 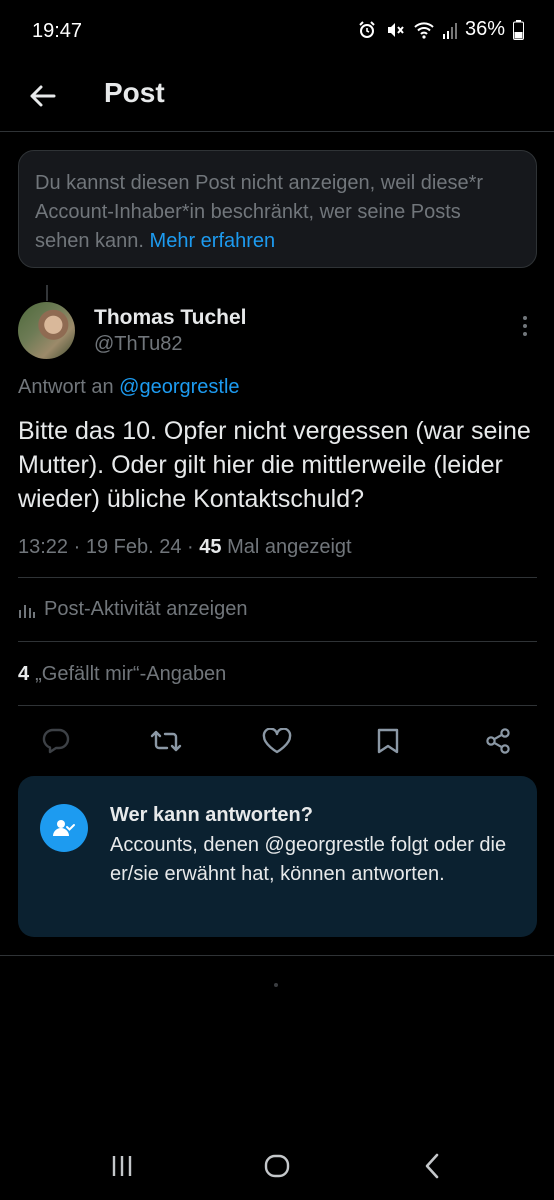 I want to click on system-nav-bar, so click(x=277, y=1165).